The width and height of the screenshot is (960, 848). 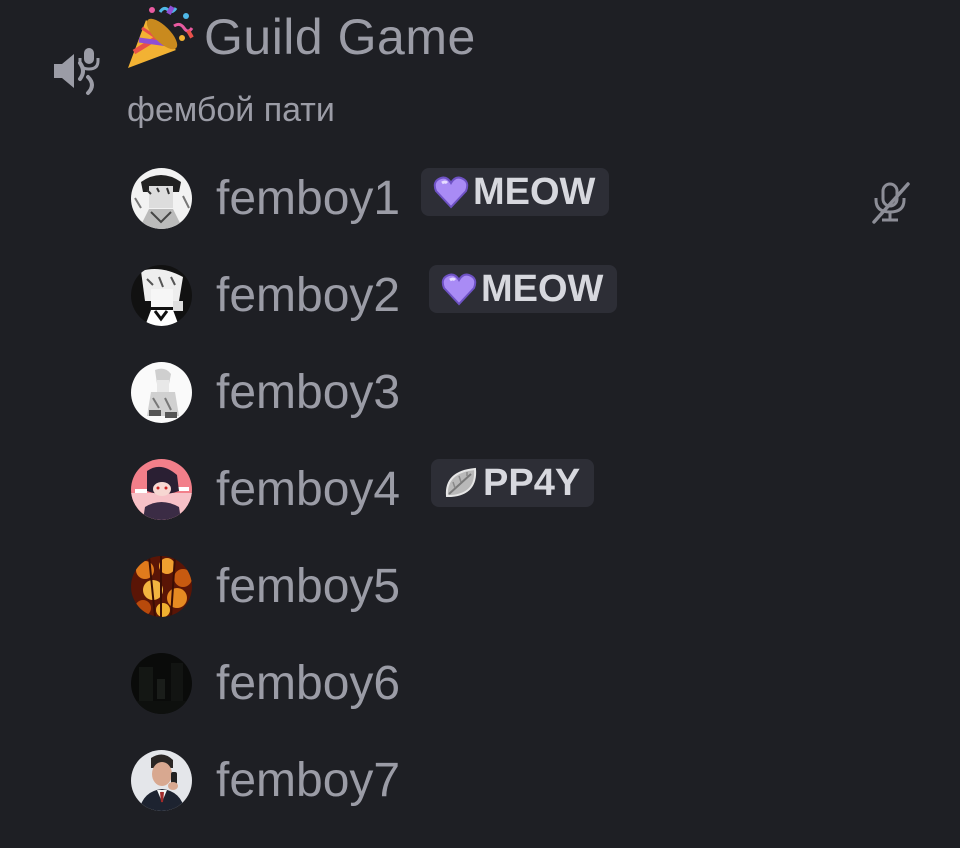 I want to click on leaf-icon, so click(x=461, y=483).